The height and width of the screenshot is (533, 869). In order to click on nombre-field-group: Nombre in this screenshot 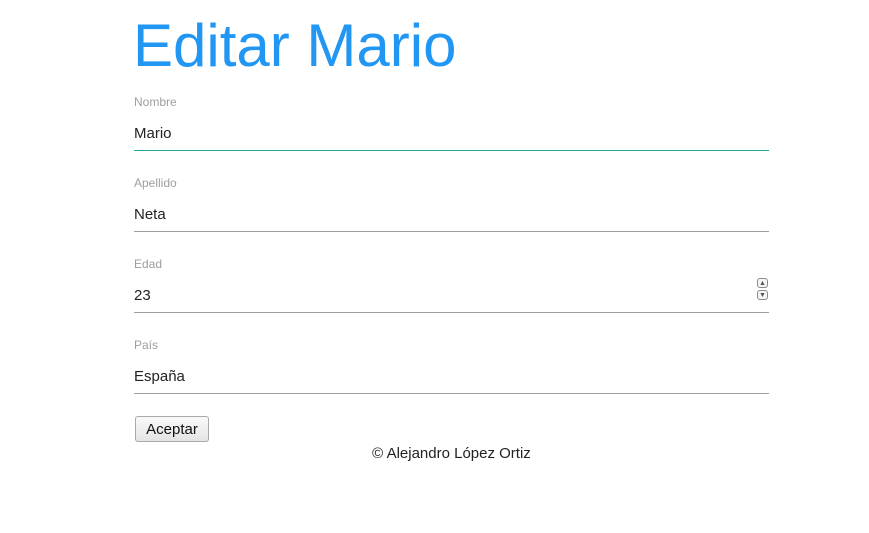, I will do `click(451, 134)`.